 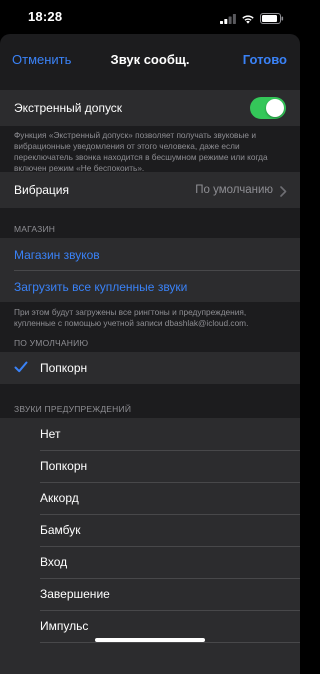 What do you see at coordinates (265, 59) in the screenshot?
I see `done-button: Готово` at bounding box center [265, 59].